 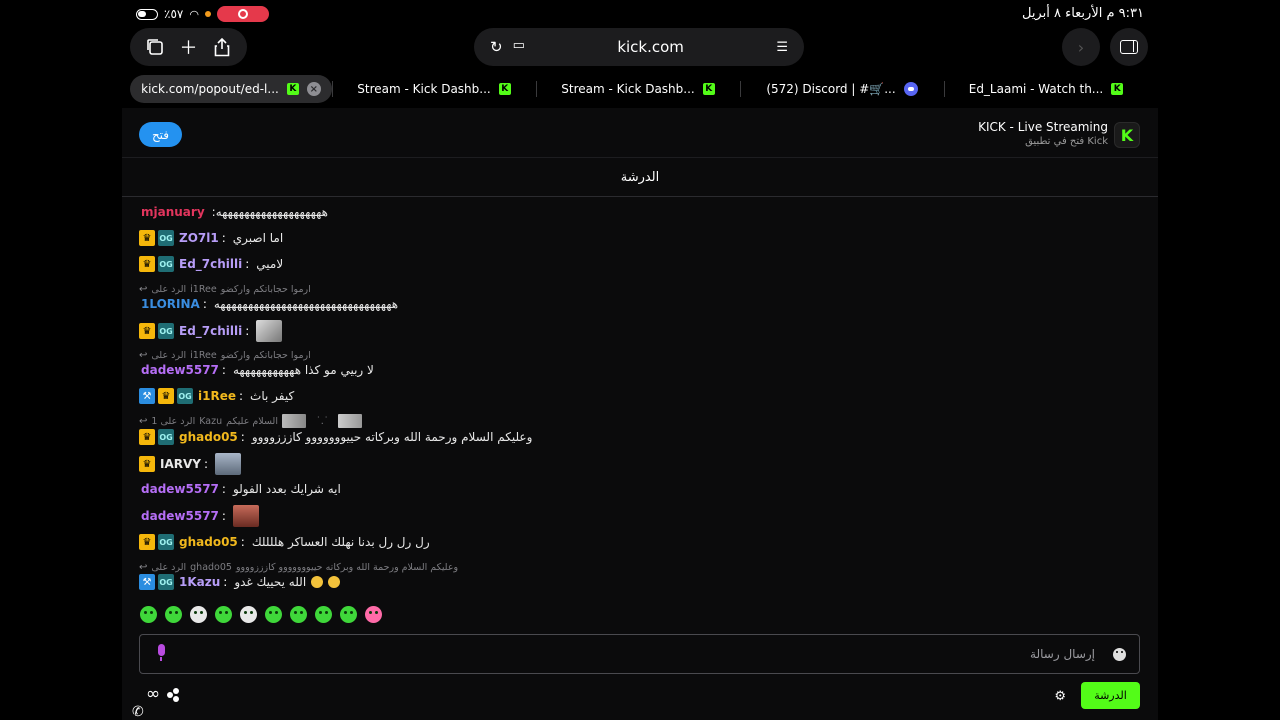 What do you see at coordinates (650, 47) in the screenshot?
I see `url-text: kick.com` at bounding box center [650, 47].